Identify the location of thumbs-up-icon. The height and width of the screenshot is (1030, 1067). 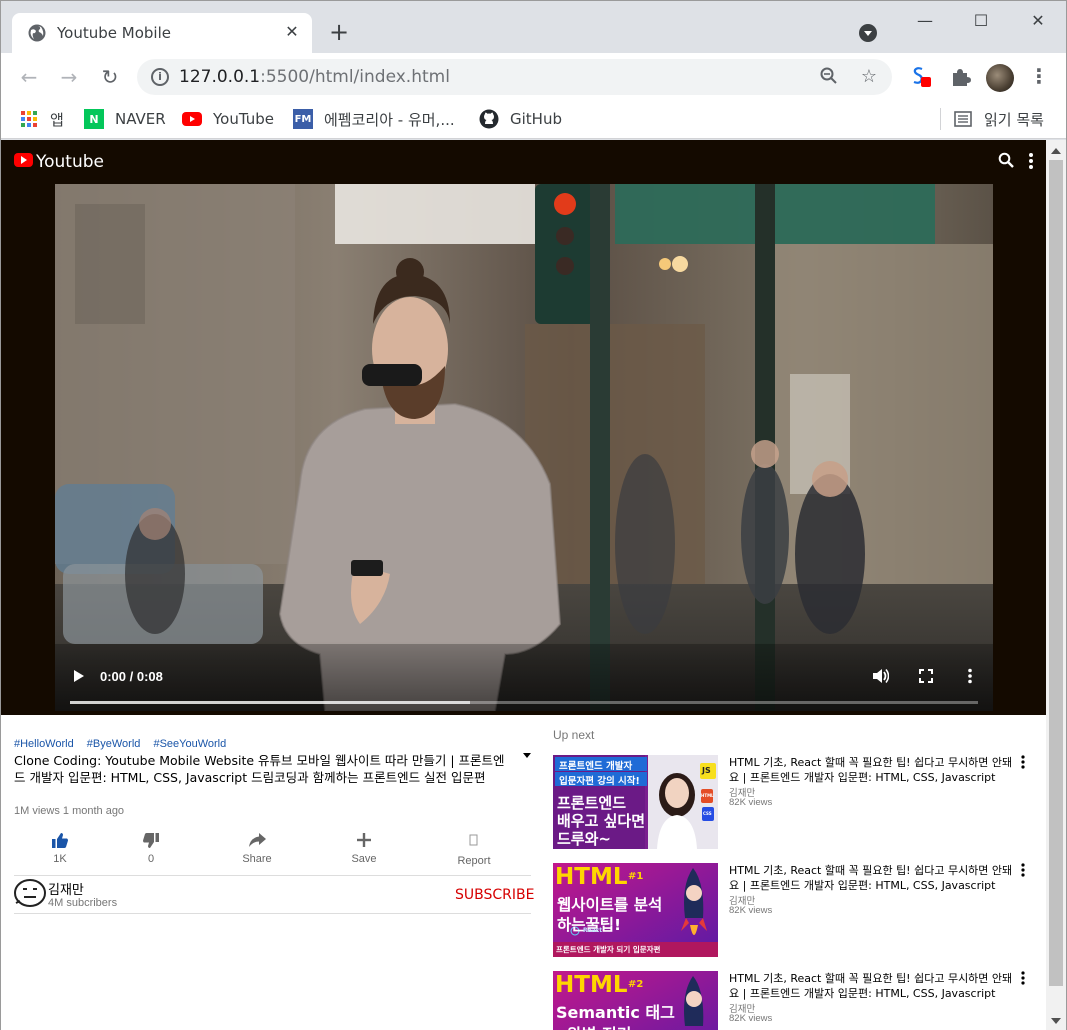
(60, 840).